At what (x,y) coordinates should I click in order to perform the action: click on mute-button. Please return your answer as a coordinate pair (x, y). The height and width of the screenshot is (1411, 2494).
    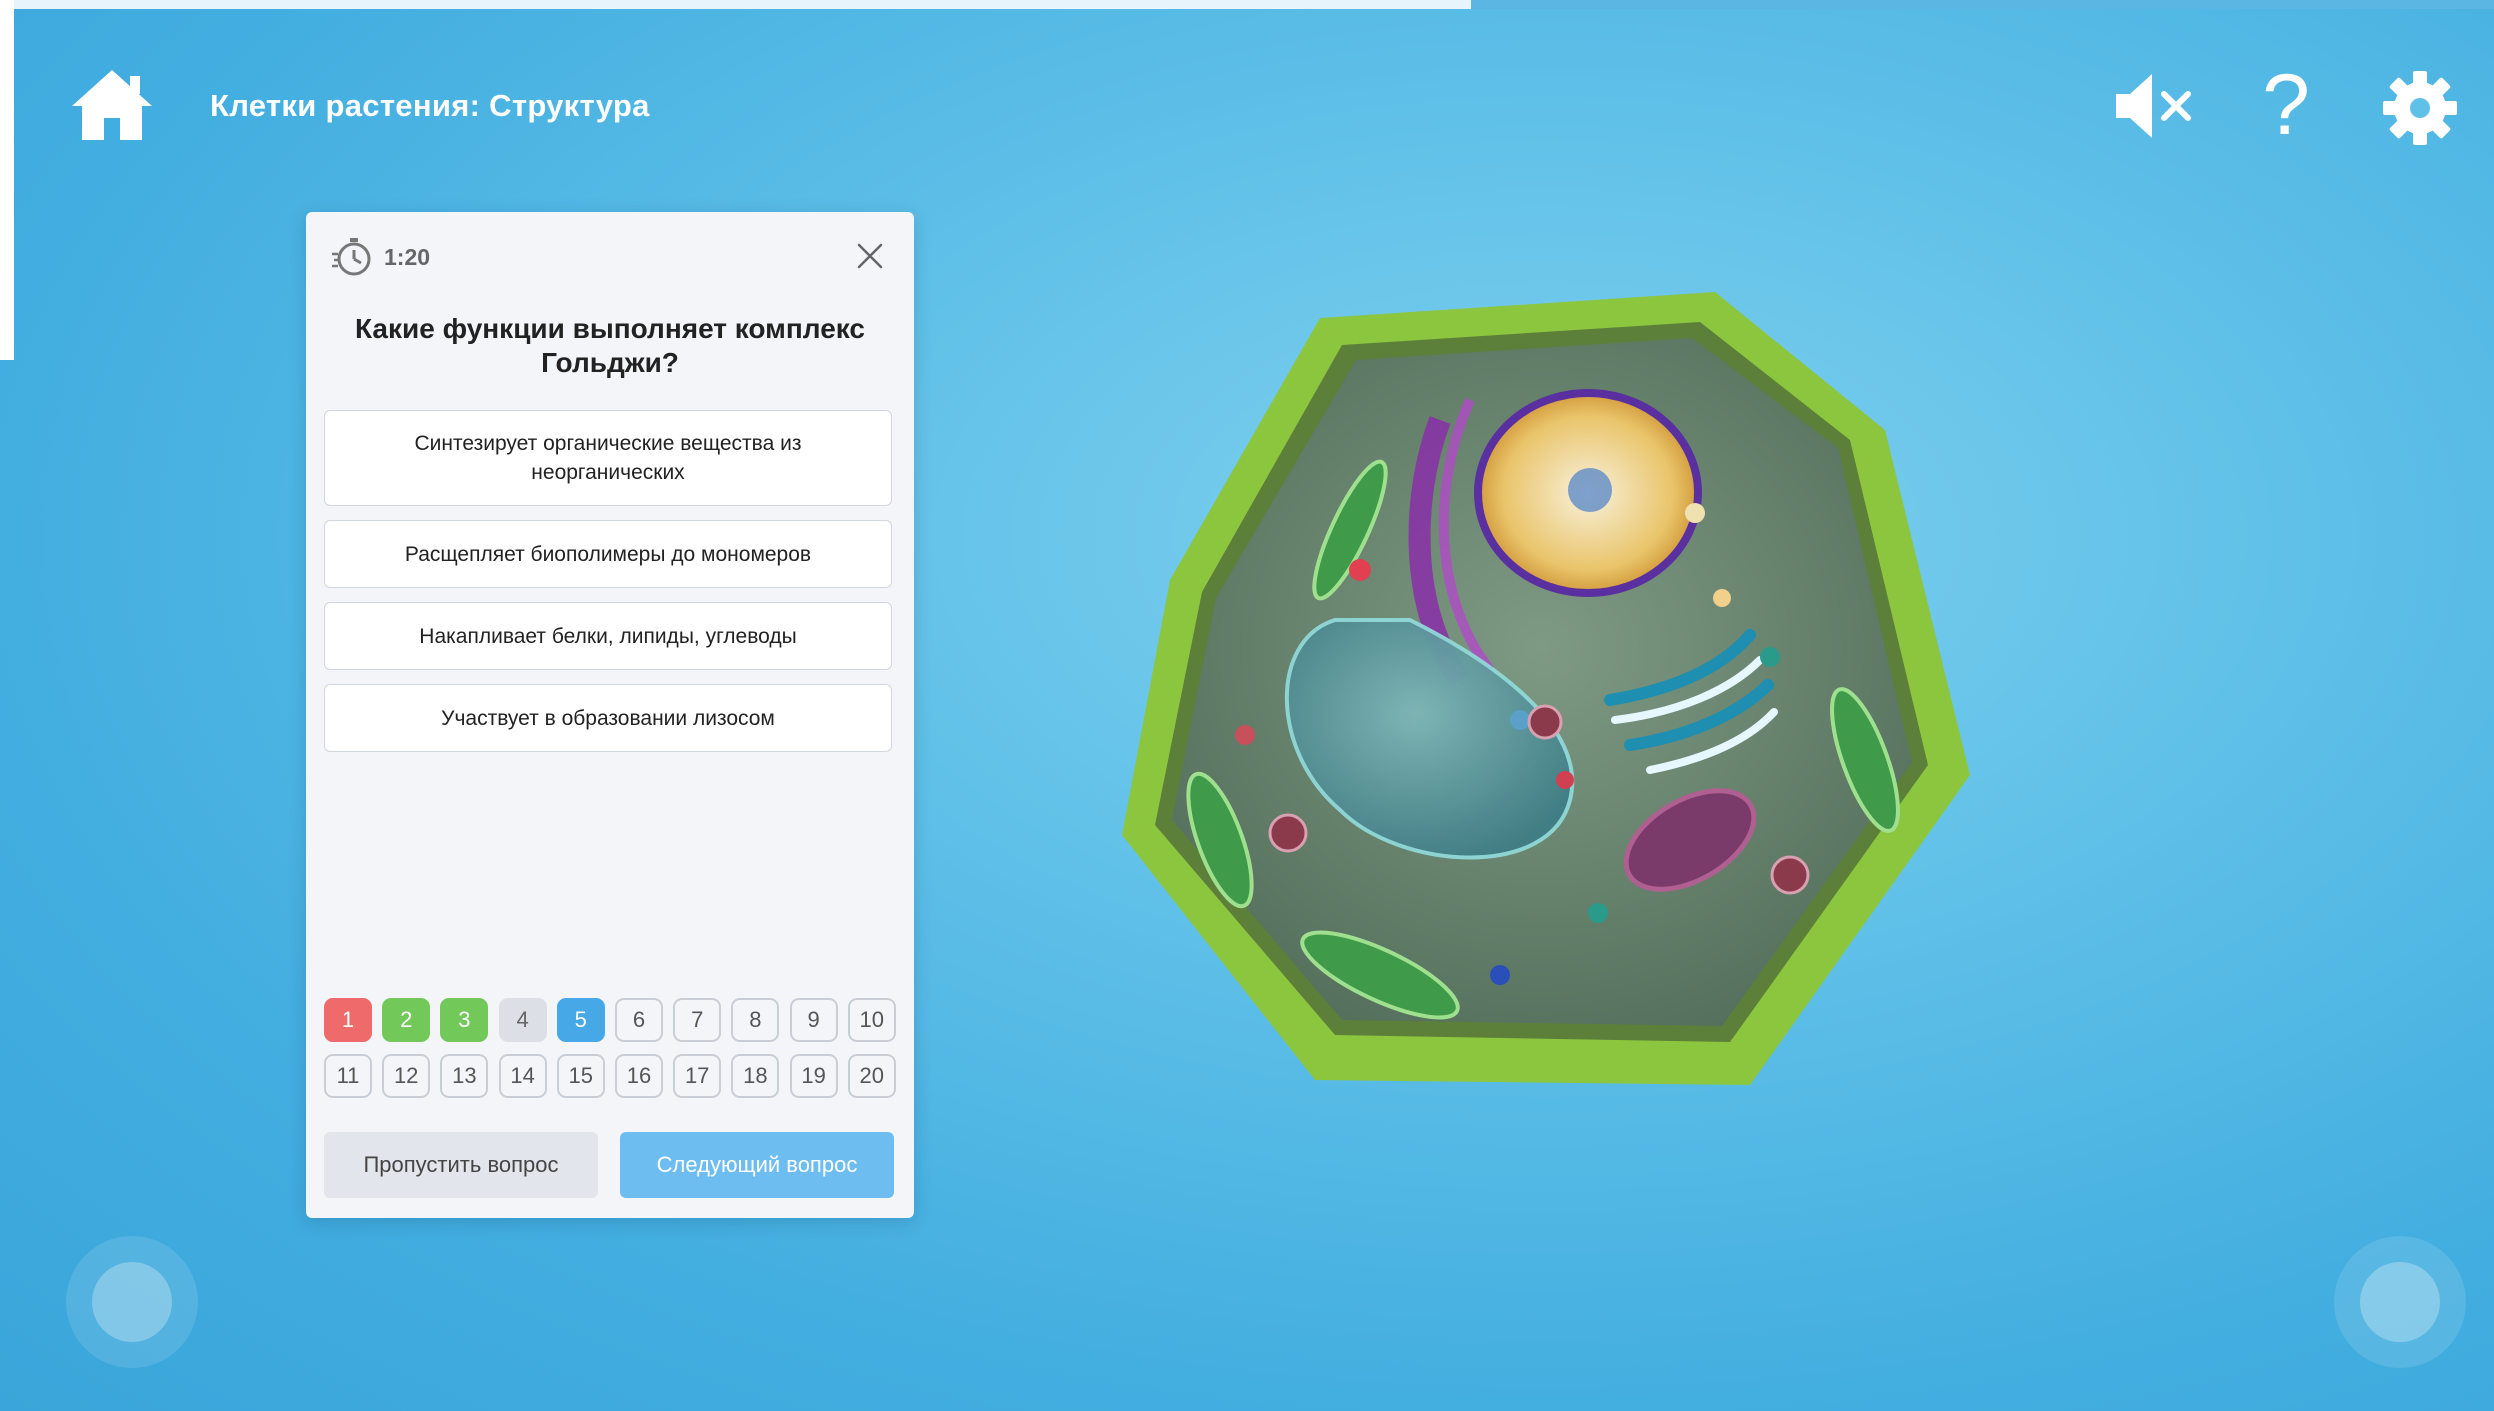
    Looking at the image, I should click on (2155, 106).